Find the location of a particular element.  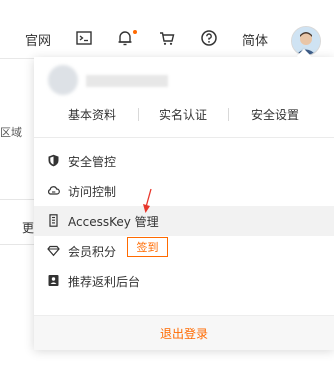

menu-item-label: 会员积分 is located at coordinates (92, 252).